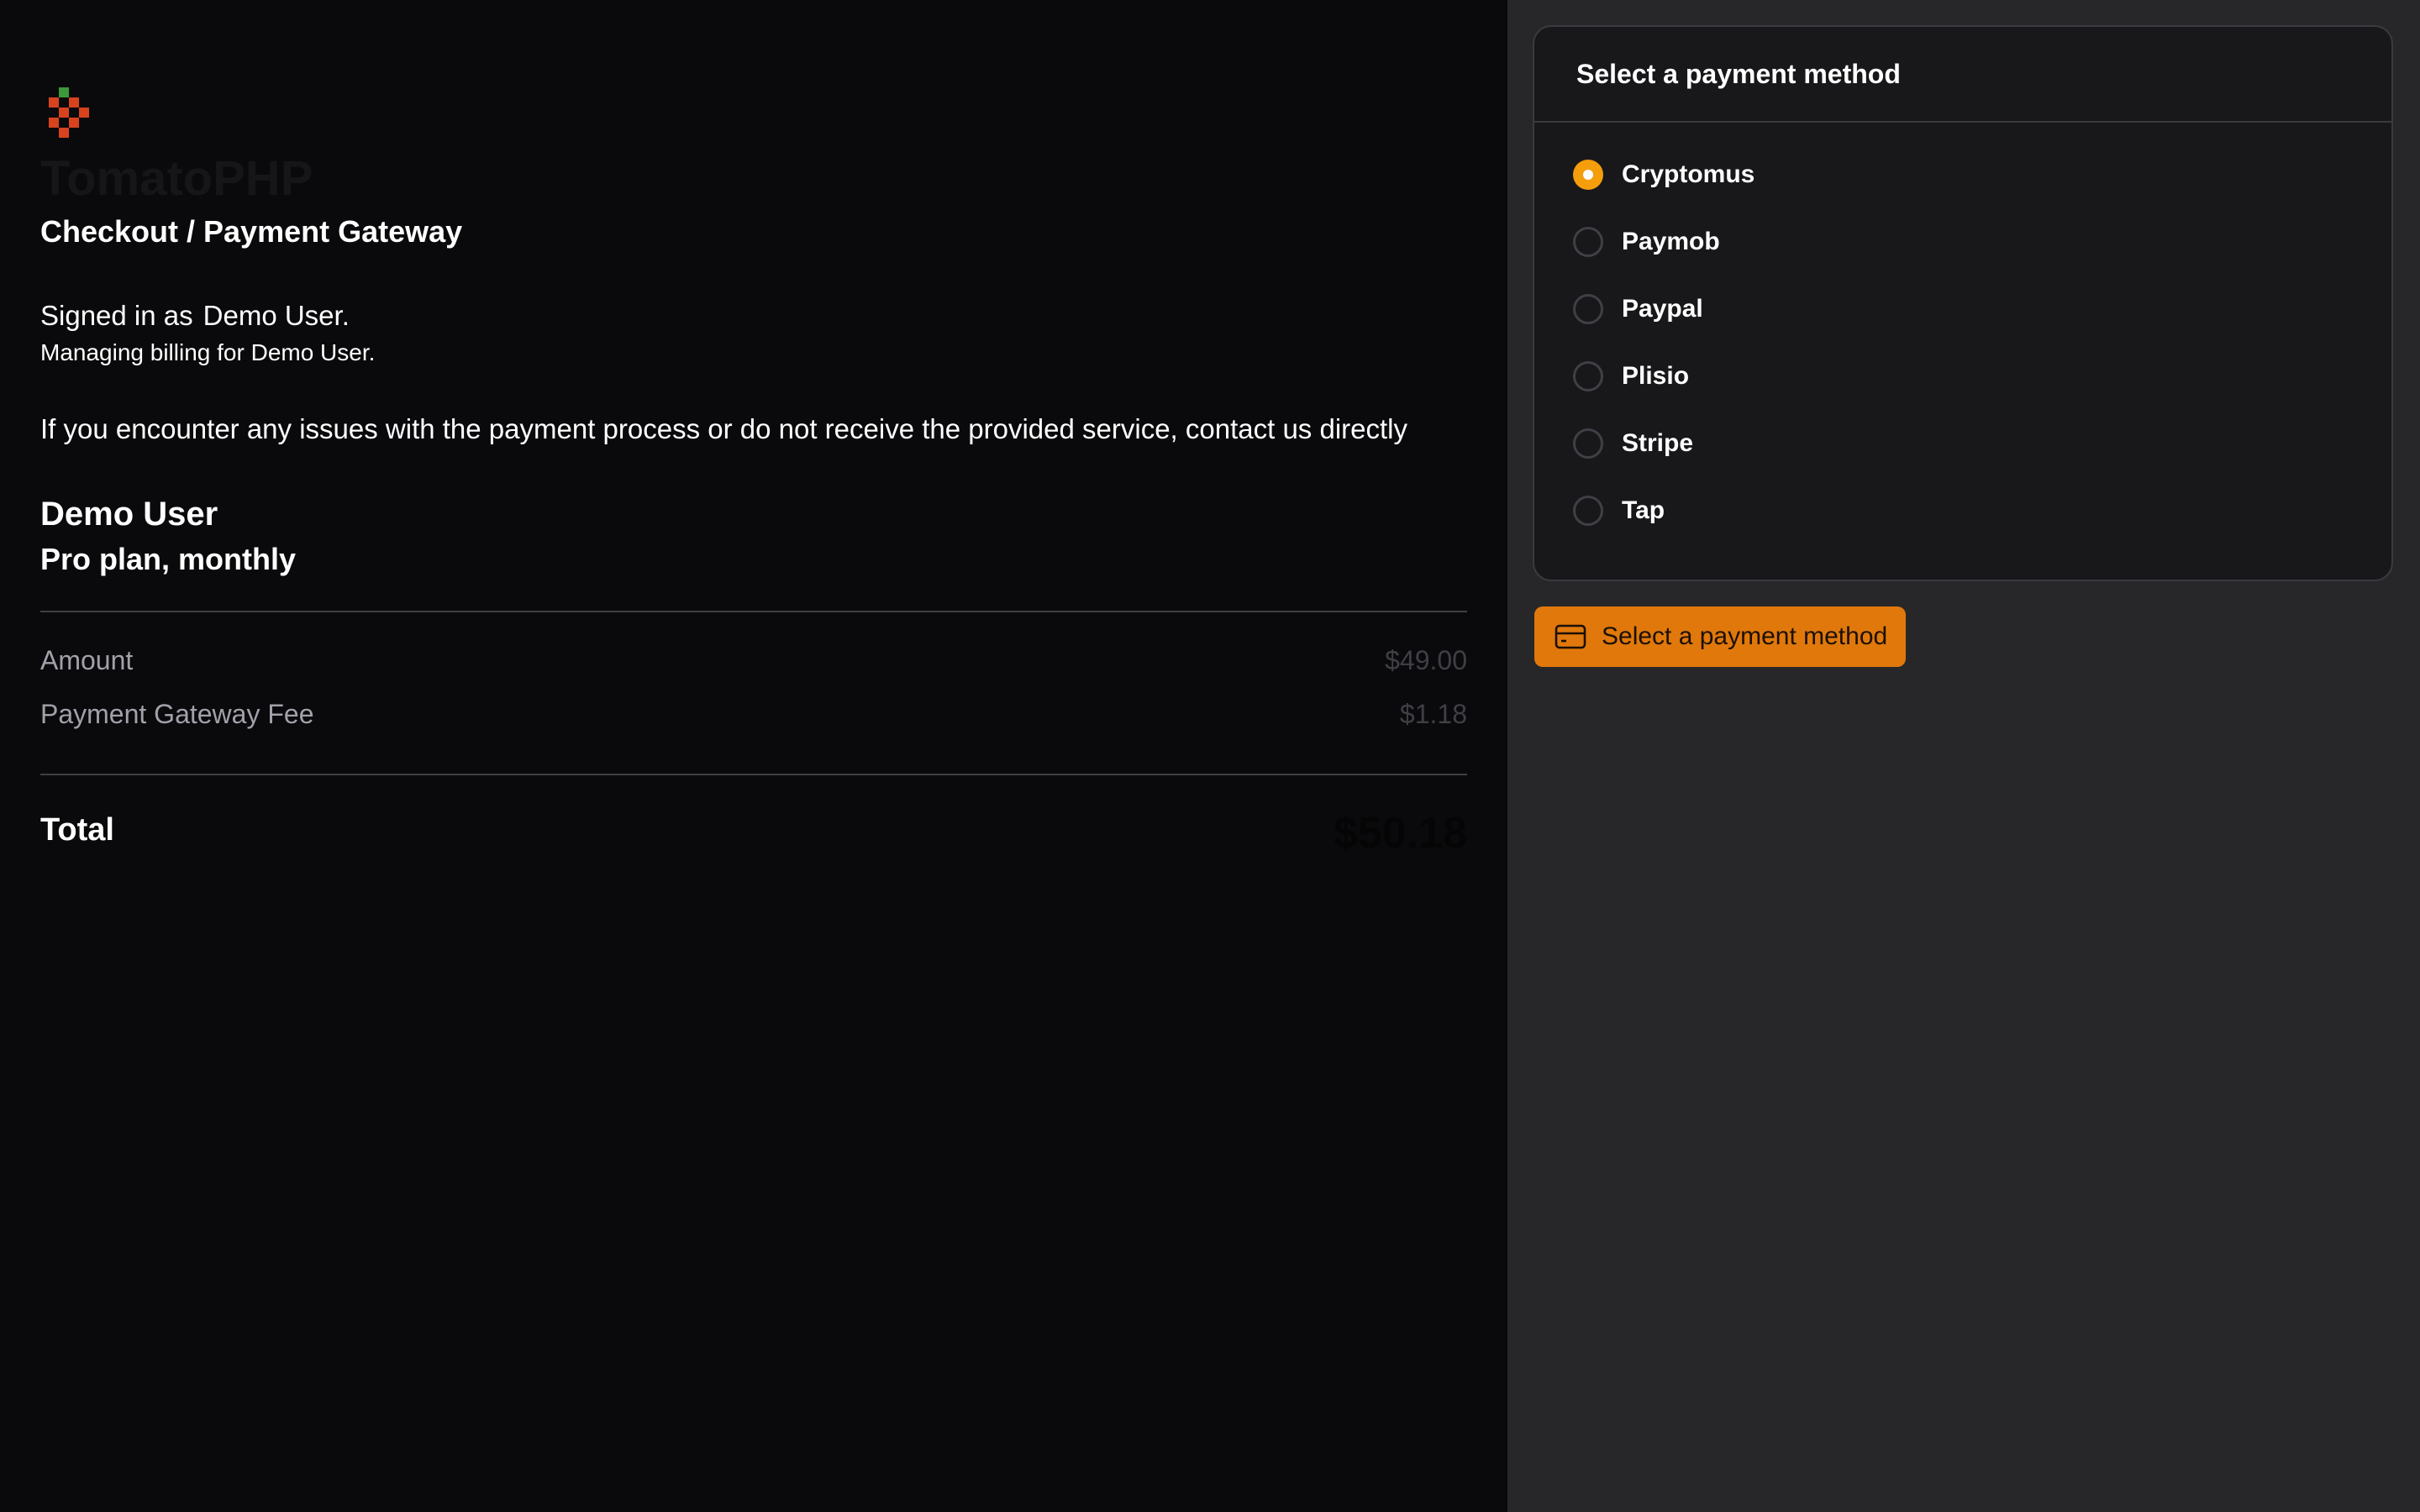  What do you see at coordinates (129, 514) in the screenshot?
I see `customer-name: Demo User` at bounding box center [129, 514].